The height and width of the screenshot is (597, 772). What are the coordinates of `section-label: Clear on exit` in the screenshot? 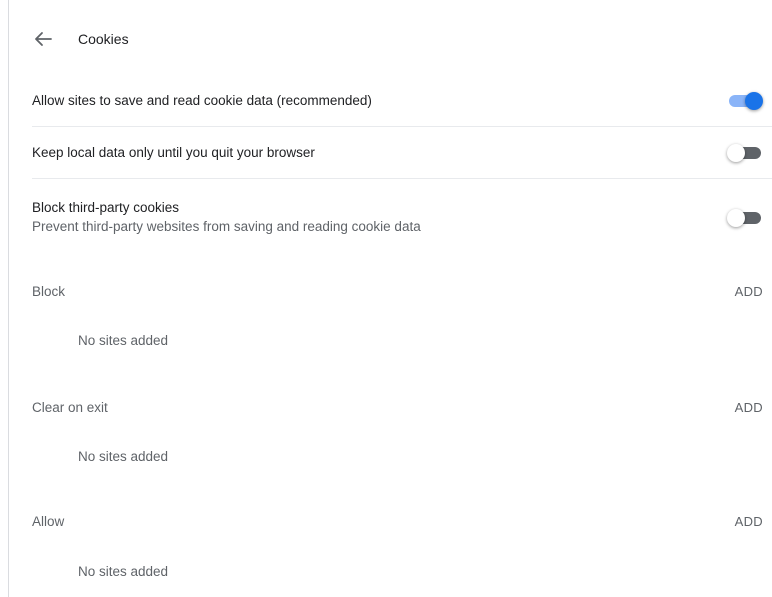 It's located at (70, 407).